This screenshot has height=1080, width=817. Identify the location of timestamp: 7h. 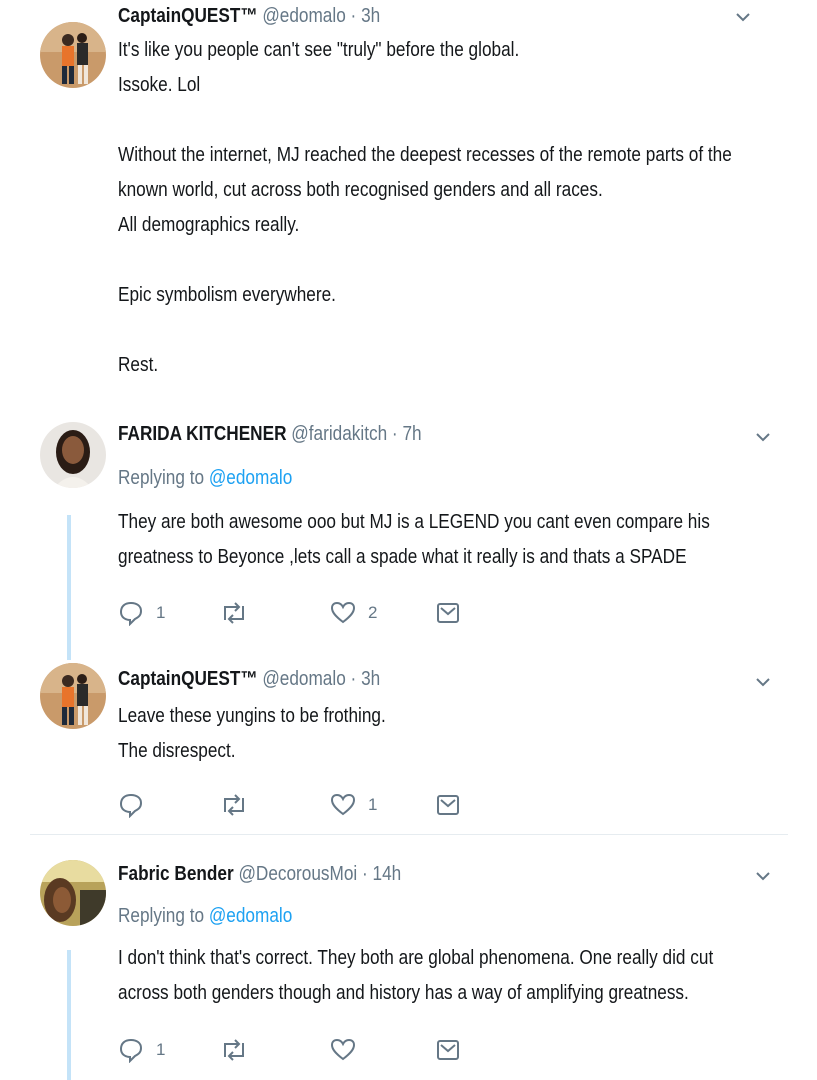
(411, 434).